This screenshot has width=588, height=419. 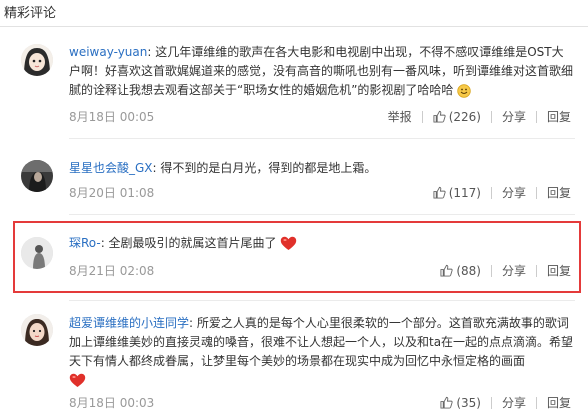 What do you see at coordinates (464, 192) in the screenshot?
I see `like-count: (117)` at bounding box center [464, 192].